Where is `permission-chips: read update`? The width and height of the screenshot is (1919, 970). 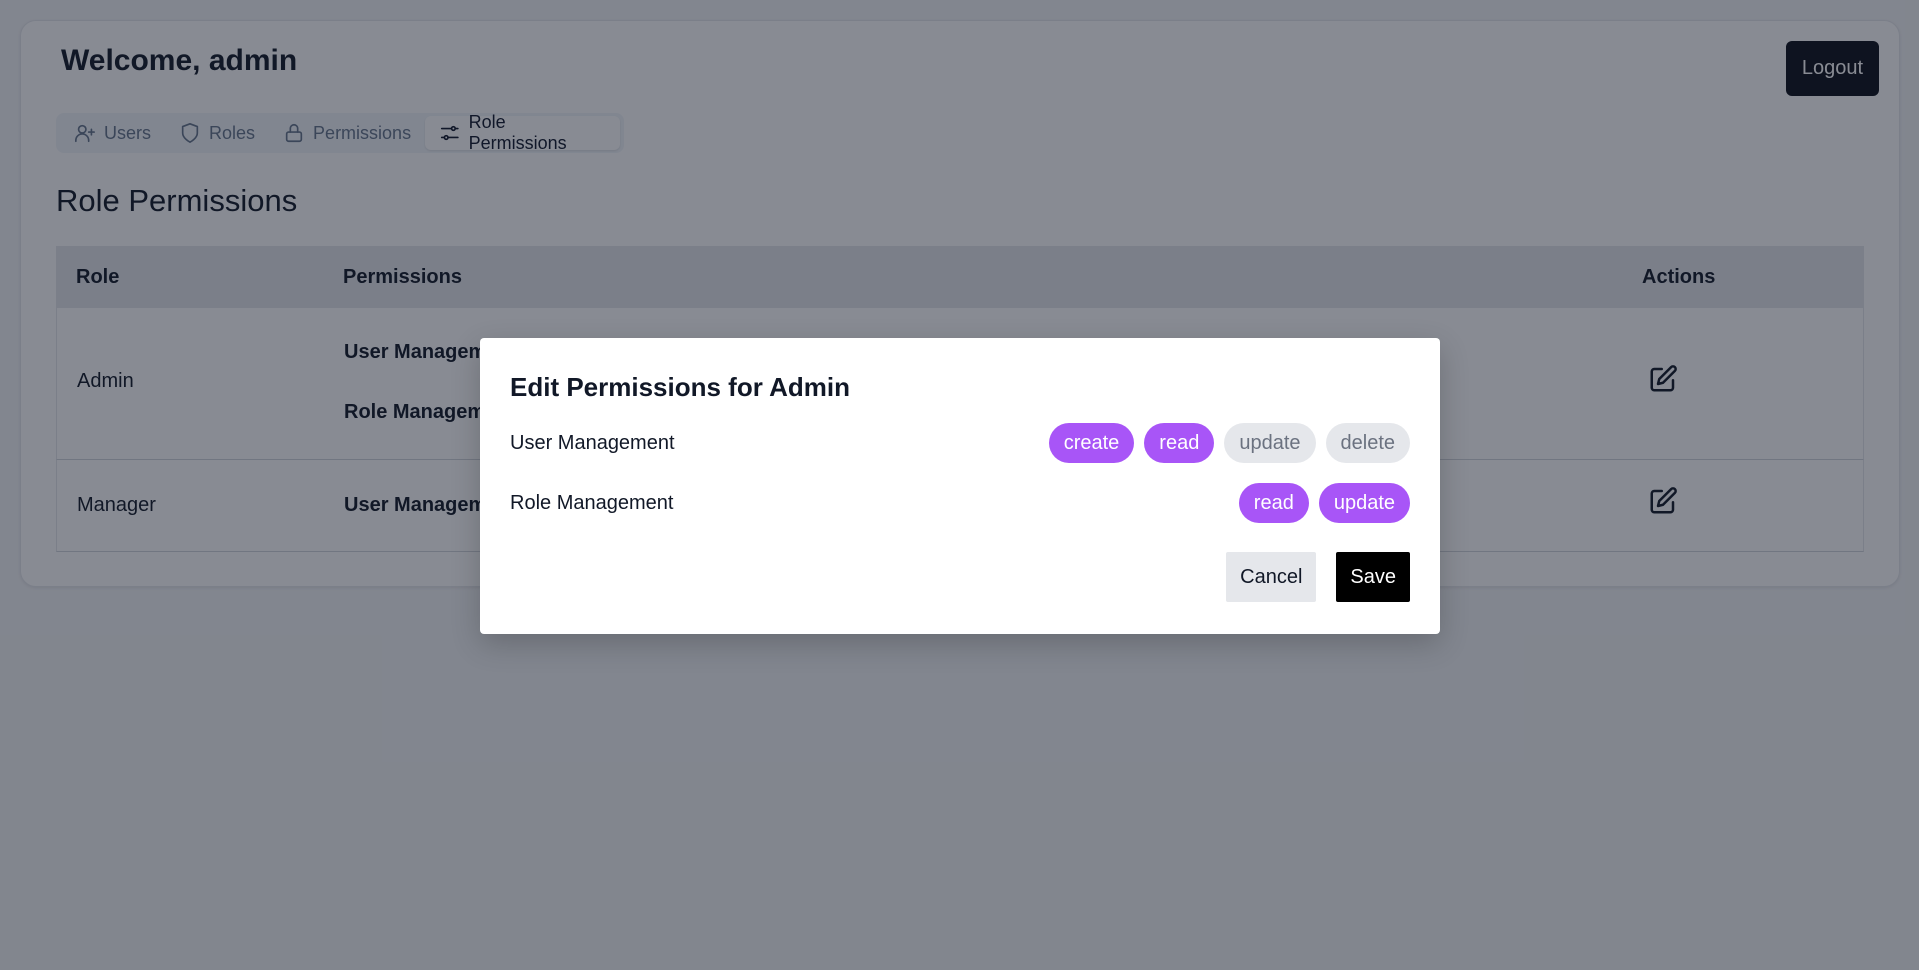 permission-chips: read update is located at coordinates (1324, 503).